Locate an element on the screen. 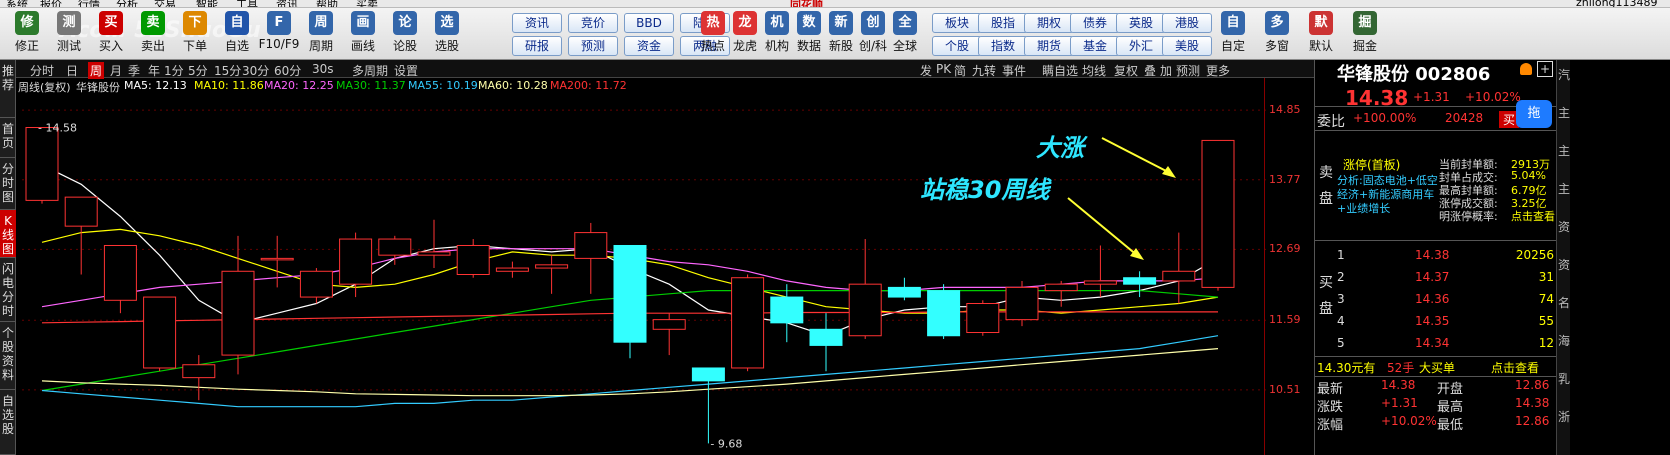 The width and height of the screenshot is (1670, 455). ma-legend-item: MA30: 11.37 is located at coordinates (371, 85).